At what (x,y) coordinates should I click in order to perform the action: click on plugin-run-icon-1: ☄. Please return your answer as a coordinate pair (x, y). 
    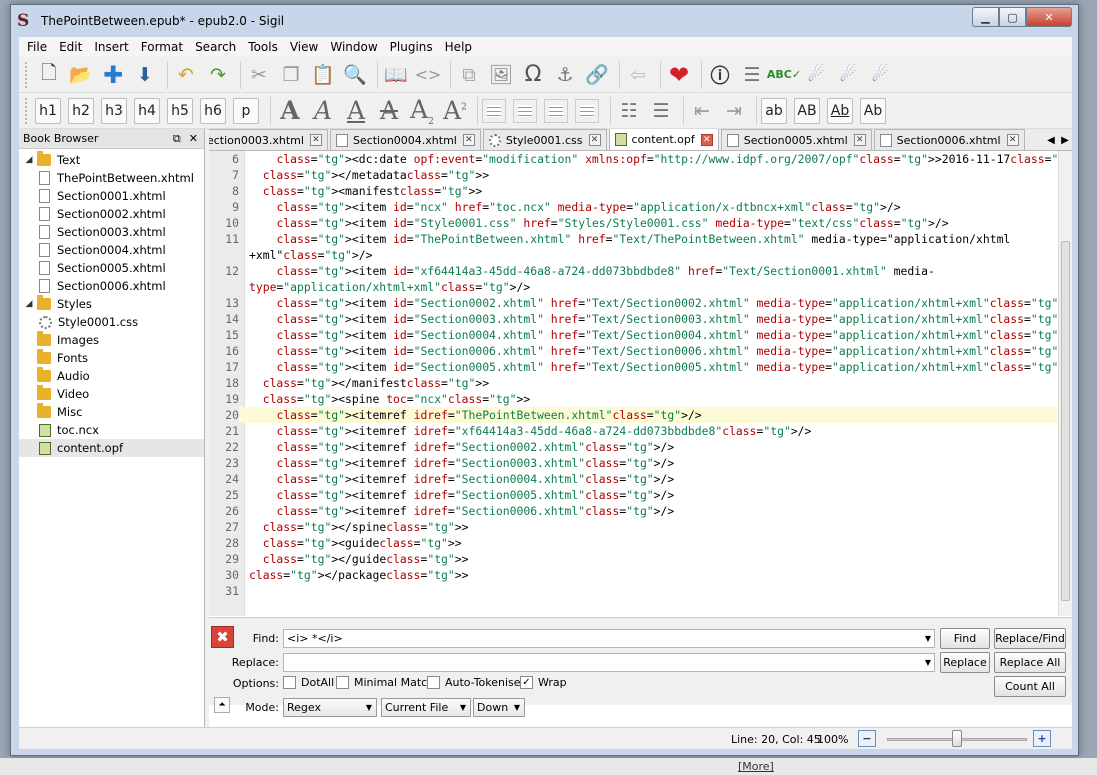
    Looking at the image, I should click on (816, 75).